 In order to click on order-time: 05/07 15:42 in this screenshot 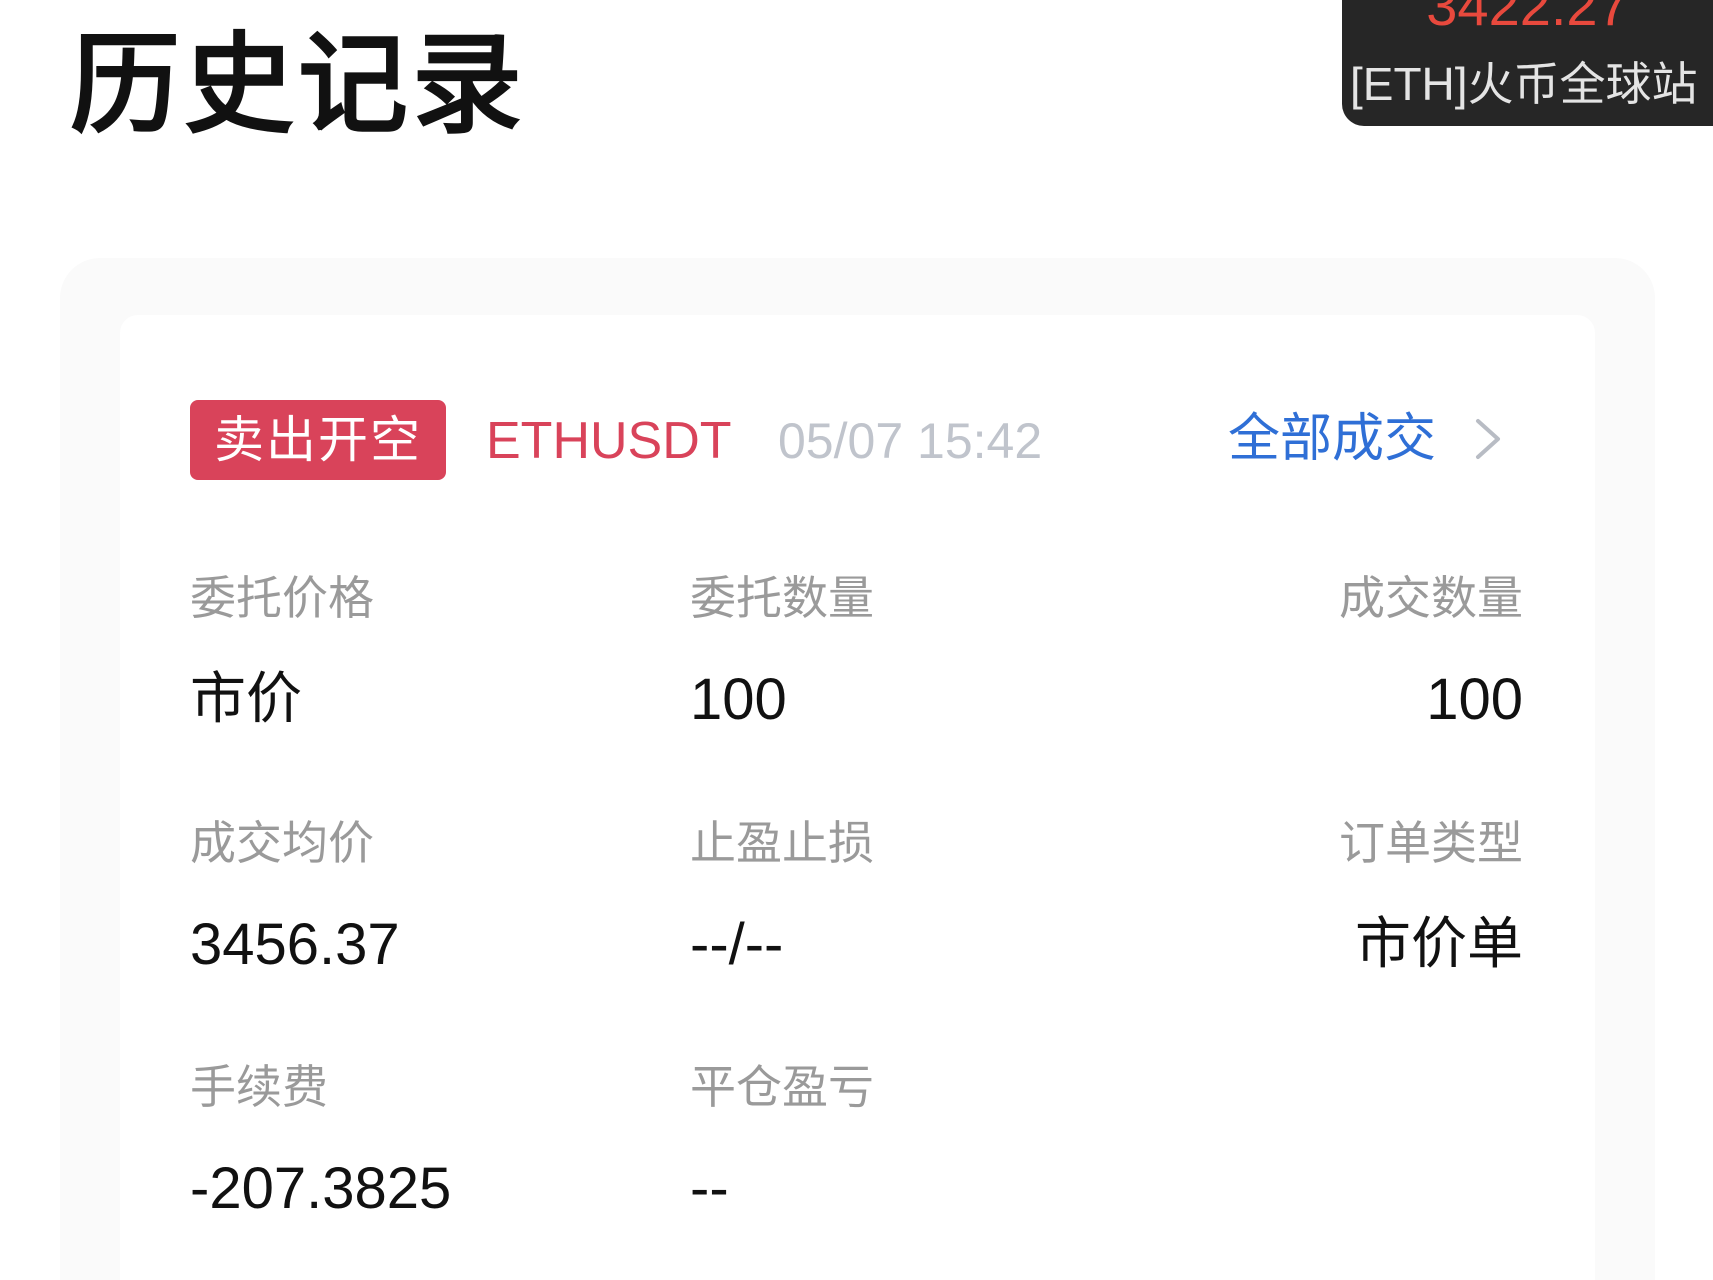, I will do `click(910, 441)`.